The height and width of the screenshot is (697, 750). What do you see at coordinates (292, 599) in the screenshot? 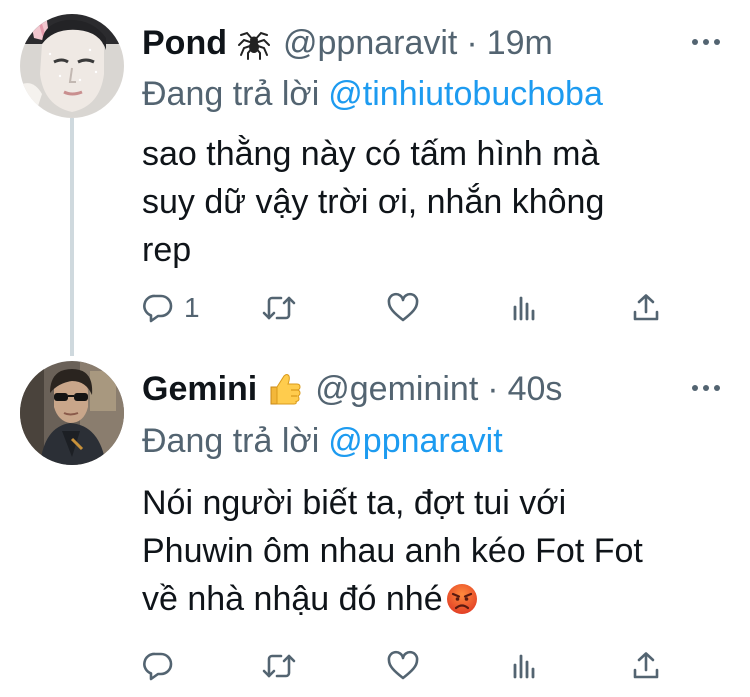
I see `tweet-text-line: về nhà nhậu đó nhé` at bounding box center [292, 599].